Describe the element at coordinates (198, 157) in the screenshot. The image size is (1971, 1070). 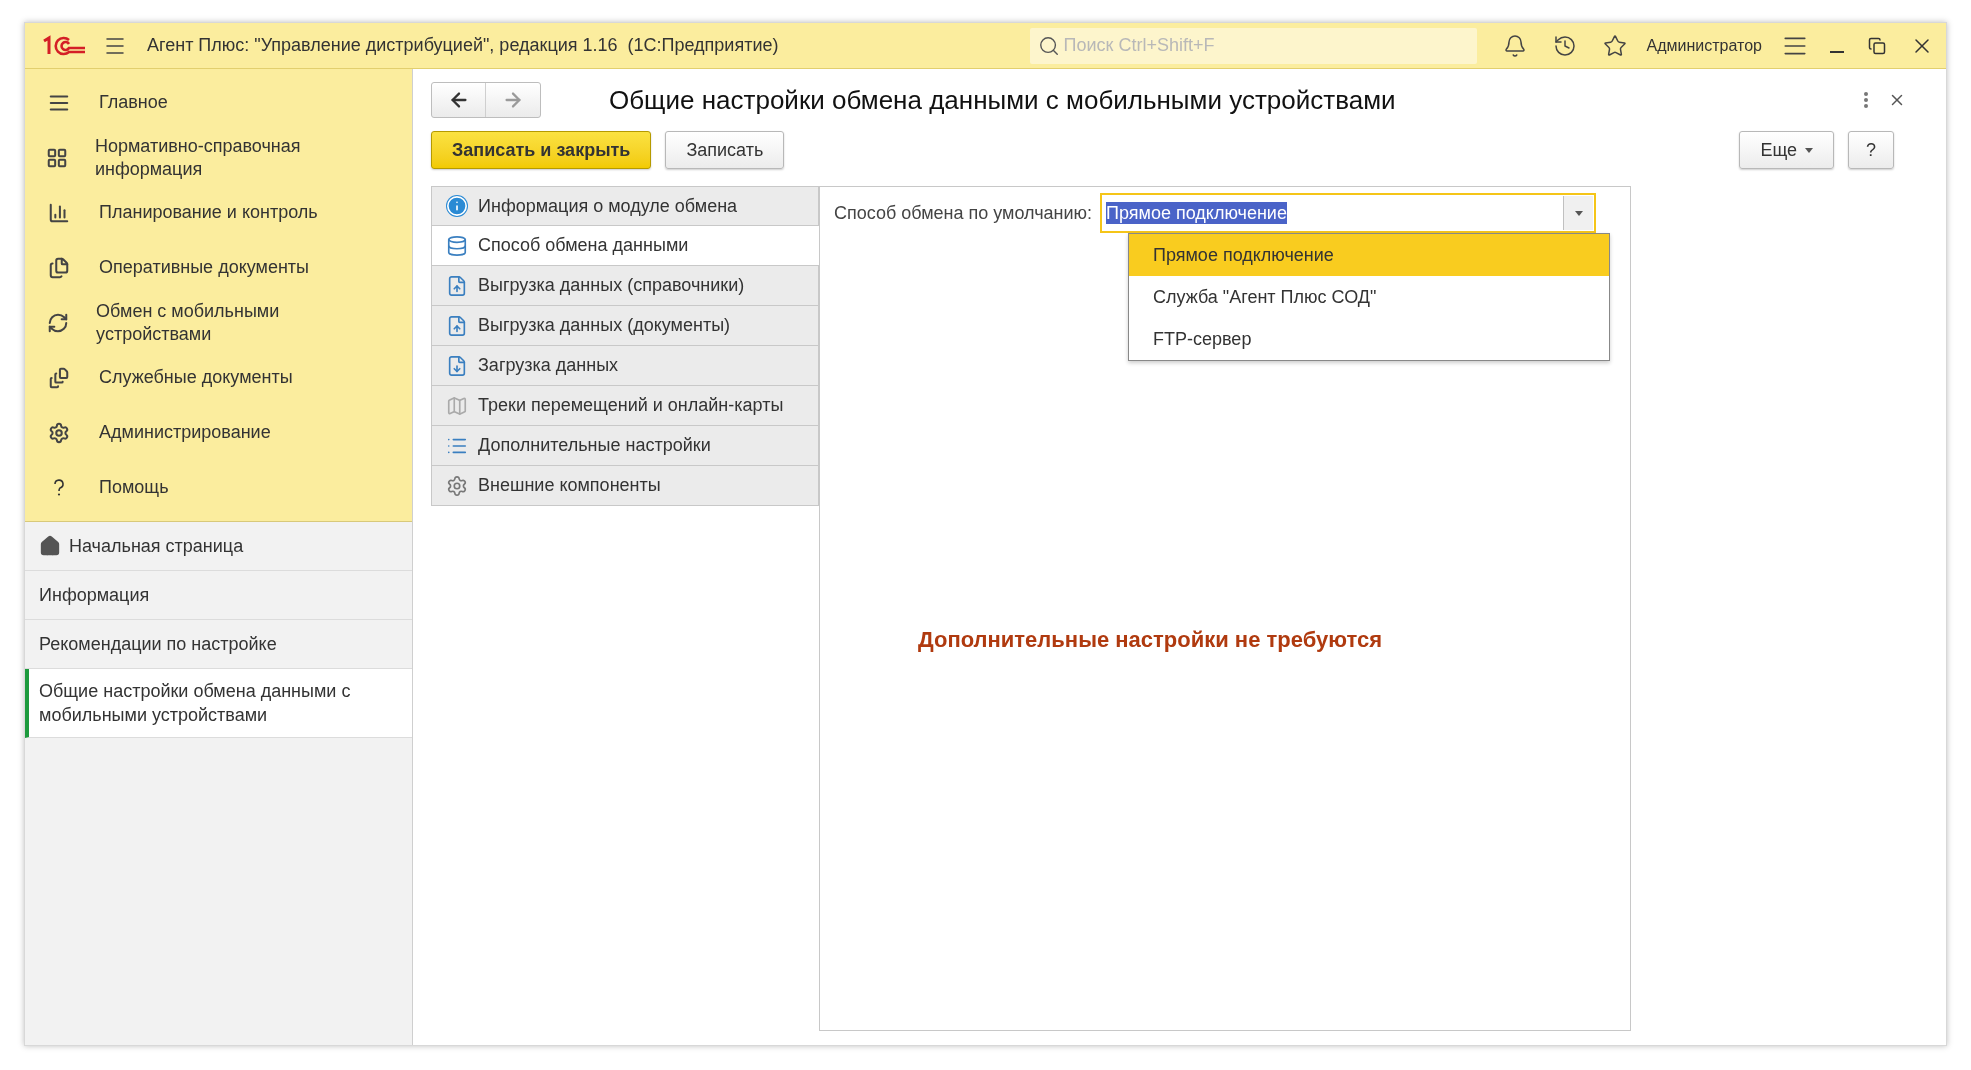
I see `sidebar-item-label: Нормативно-справочная информация` at that location.